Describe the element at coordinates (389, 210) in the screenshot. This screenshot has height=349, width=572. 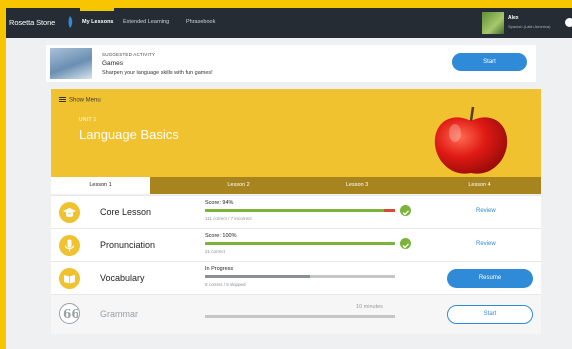
I see `incorrect-fill` at that location.